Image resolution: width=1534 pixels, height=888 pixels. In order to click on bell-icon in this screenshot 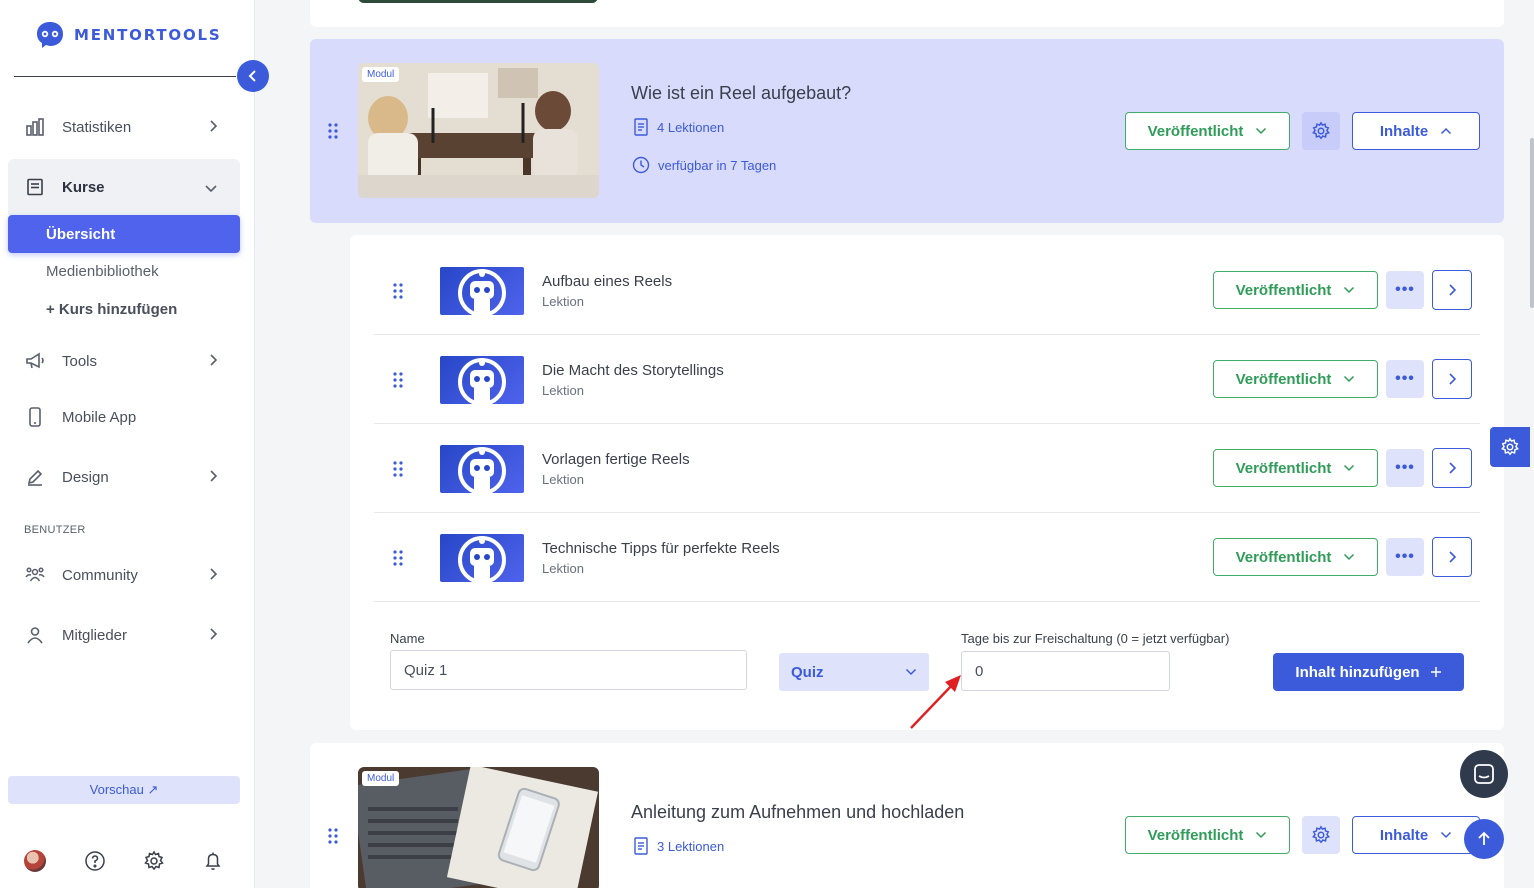, I will do `click(213, 862)`.